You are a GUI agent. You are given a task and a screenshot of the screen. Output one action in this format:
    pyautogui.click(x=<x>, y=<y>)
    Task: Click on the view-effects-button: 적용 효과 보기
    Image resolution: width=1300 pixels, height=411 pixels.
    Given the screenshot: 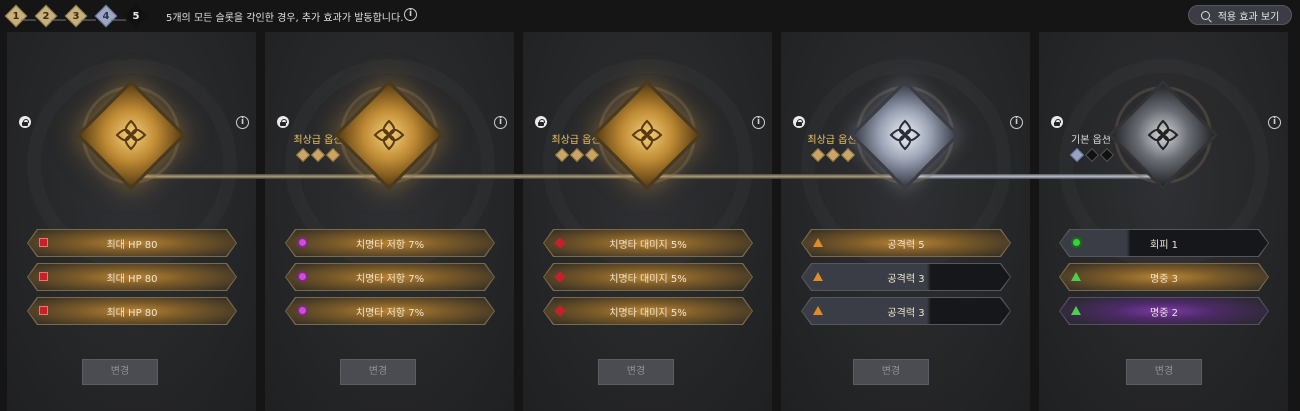 What is the action you would take?
    pyautogui.click(x=1240, y=15)
    